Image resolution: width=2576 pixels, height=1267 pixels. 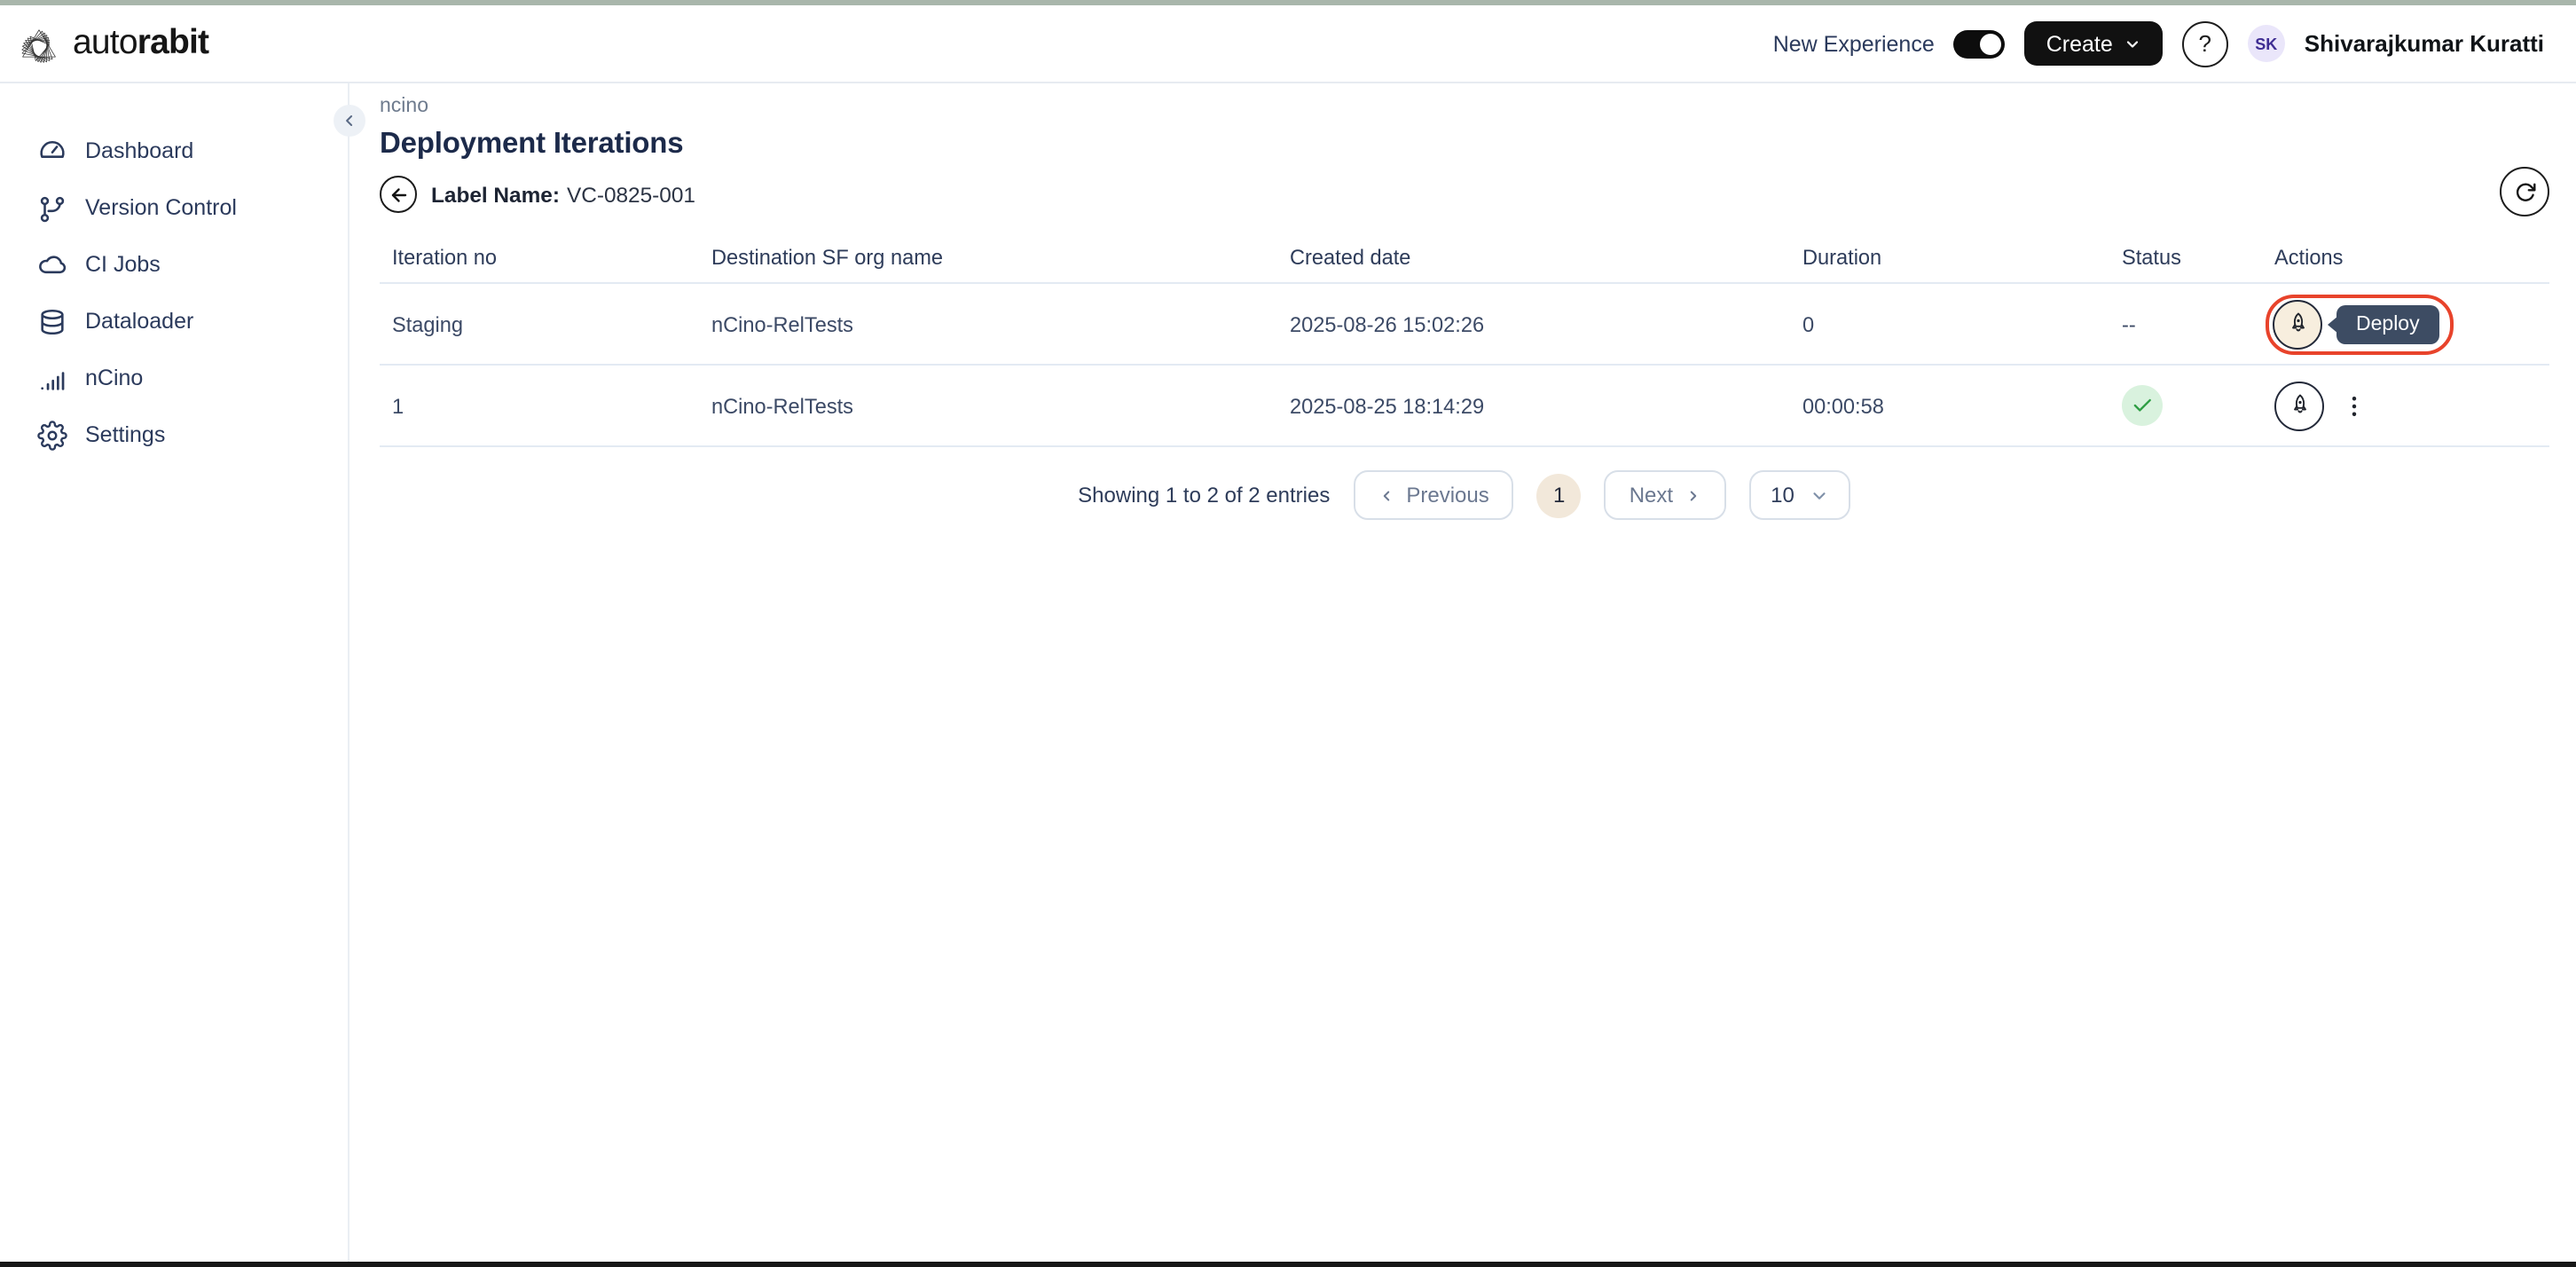 I want to click on cell-iteration-no: Staging, so click(x=428, y=323).